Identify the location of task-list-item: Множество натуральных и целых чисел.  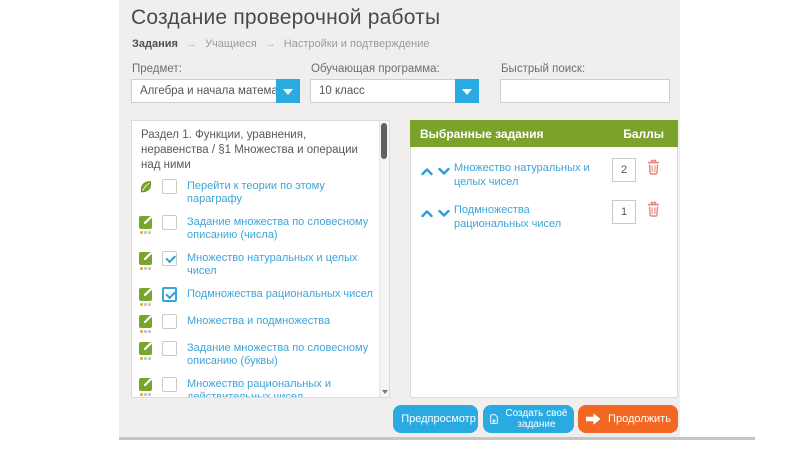
(264, 264).